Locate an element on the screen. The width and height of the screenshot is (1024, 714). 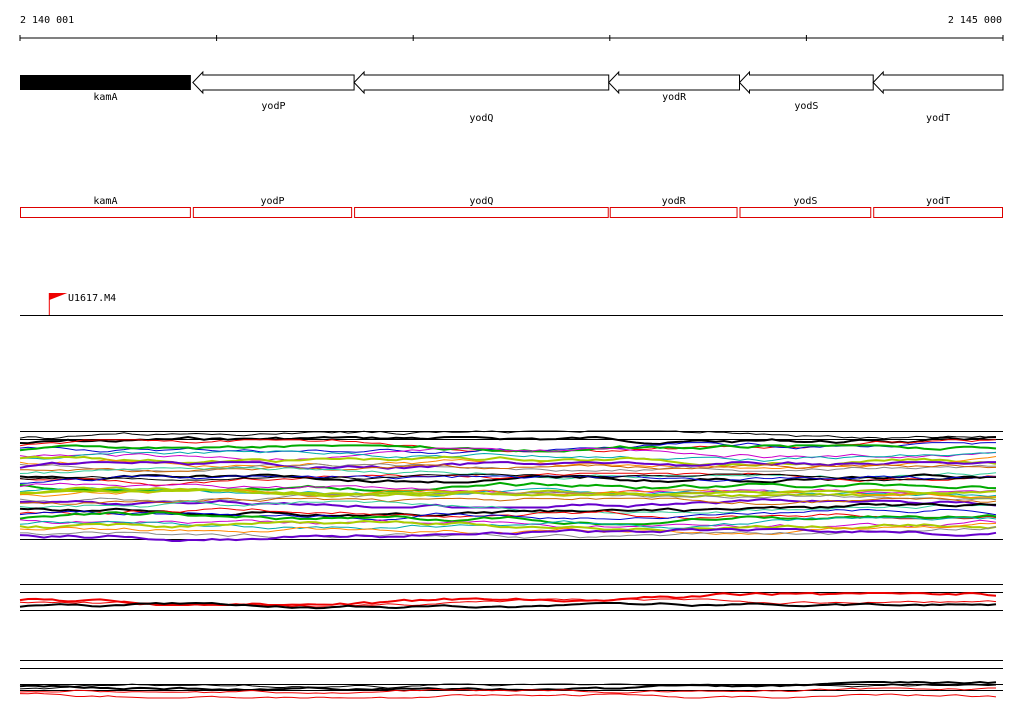
ruler-start-label: 2 140 001 is located at coordinates (47, 20).